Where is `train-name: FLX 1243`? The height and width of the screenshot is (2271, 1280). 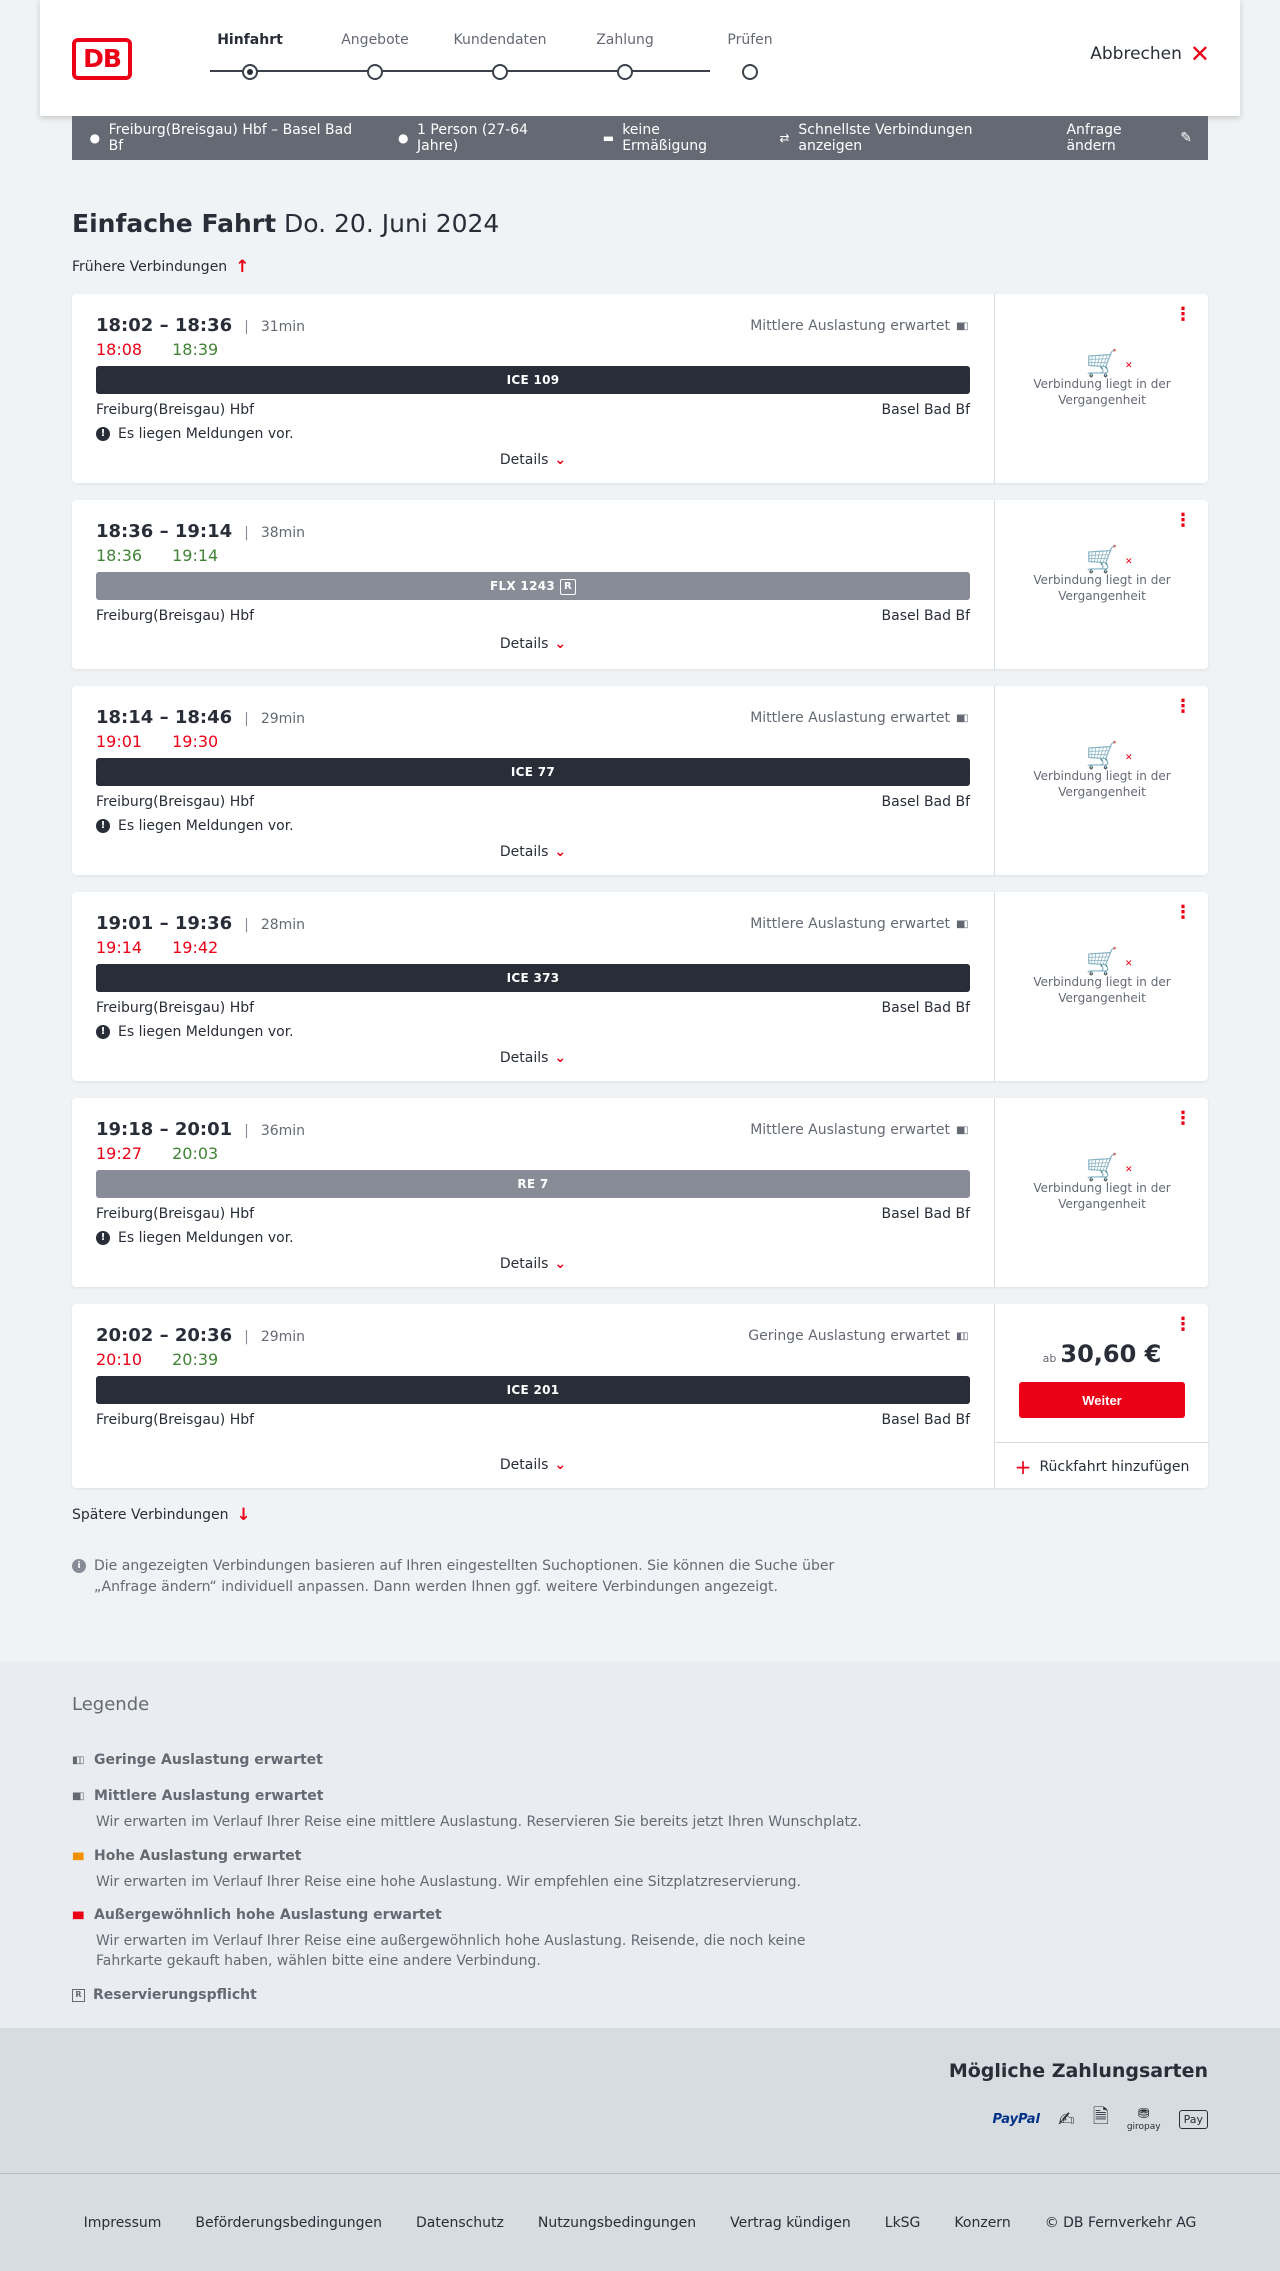
train-name: FLX 1243 is located at coordinates (522, 586).